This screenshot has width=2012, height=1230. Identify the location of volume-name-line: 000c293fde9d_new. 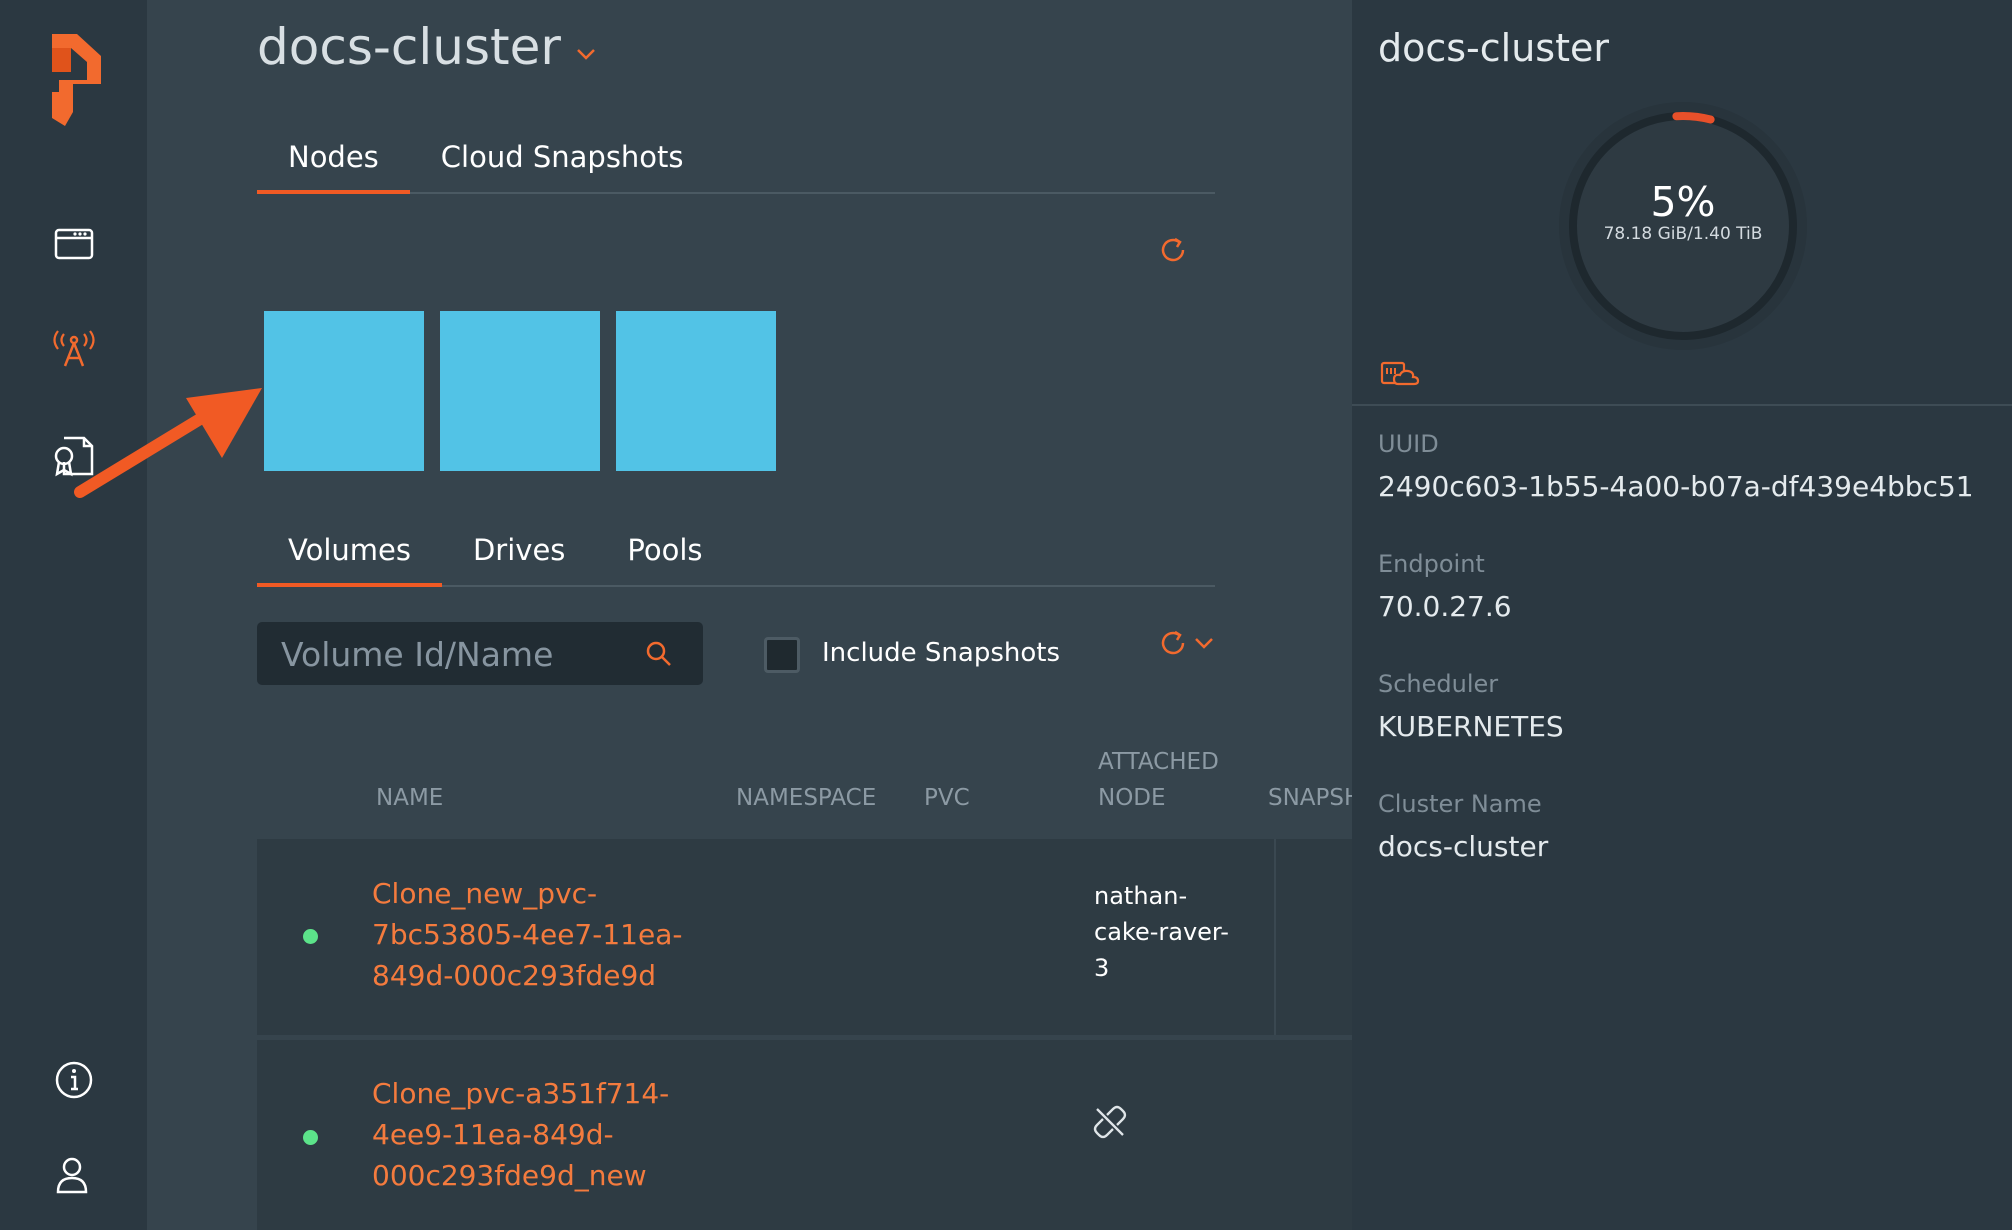
(509, 1175).